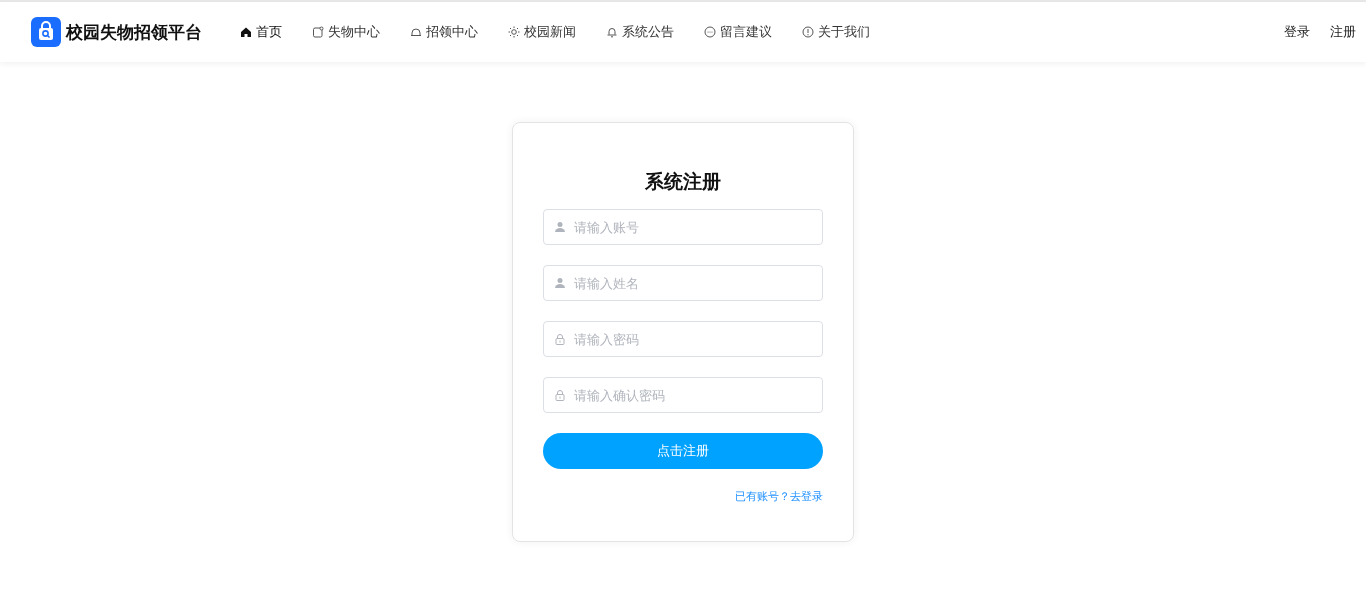 This screenshot has width=1366, height=607. Describe the element at coordinates (134, 32) in the screenshot. I see `site-title: 校园失物招领平台` at that location.